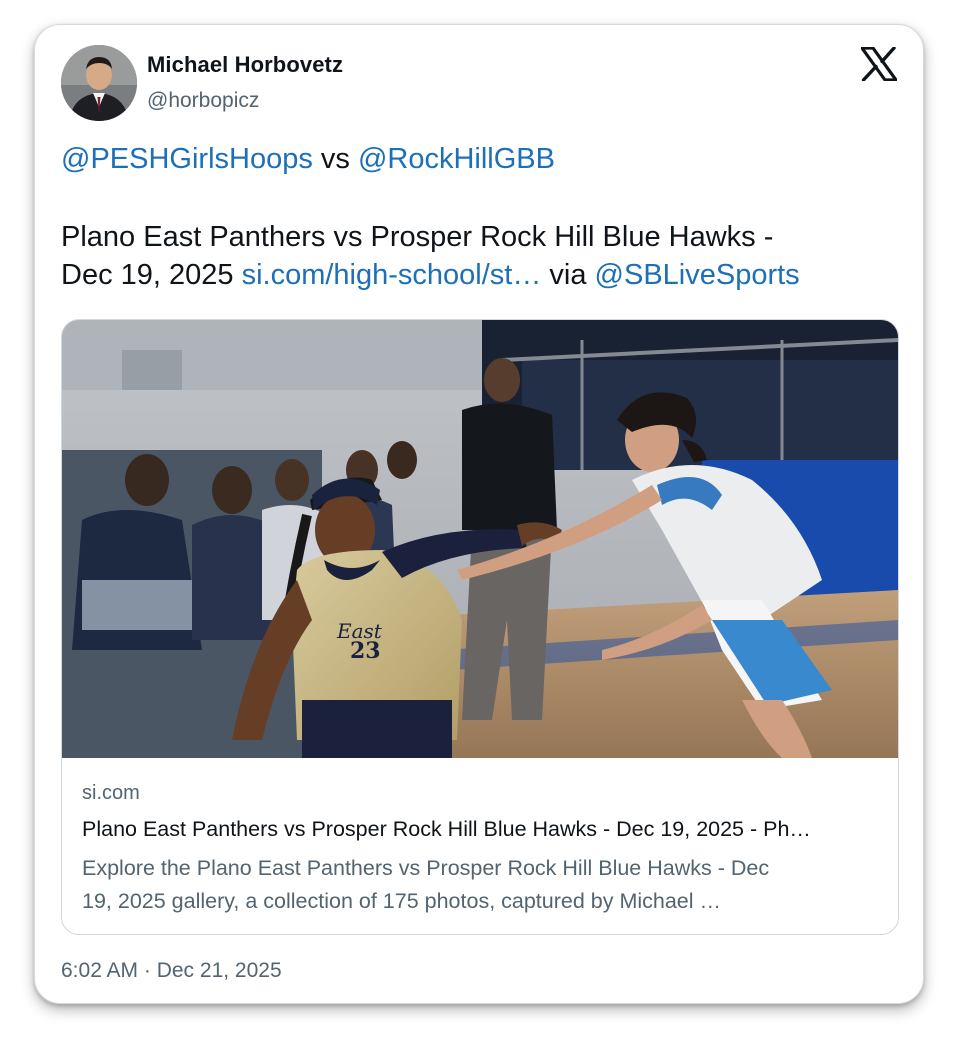  I want to click on author-avatar, so click(99, 83).